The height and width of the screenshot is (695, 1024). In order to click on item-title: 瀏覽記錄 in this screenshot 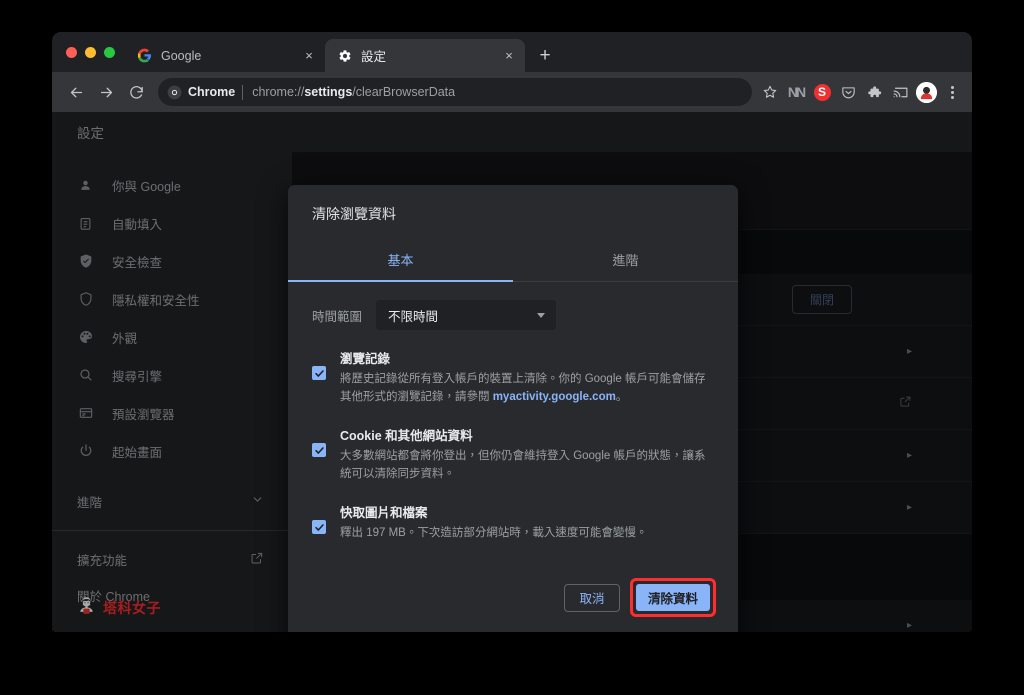, I will do `click(365, 359)`.